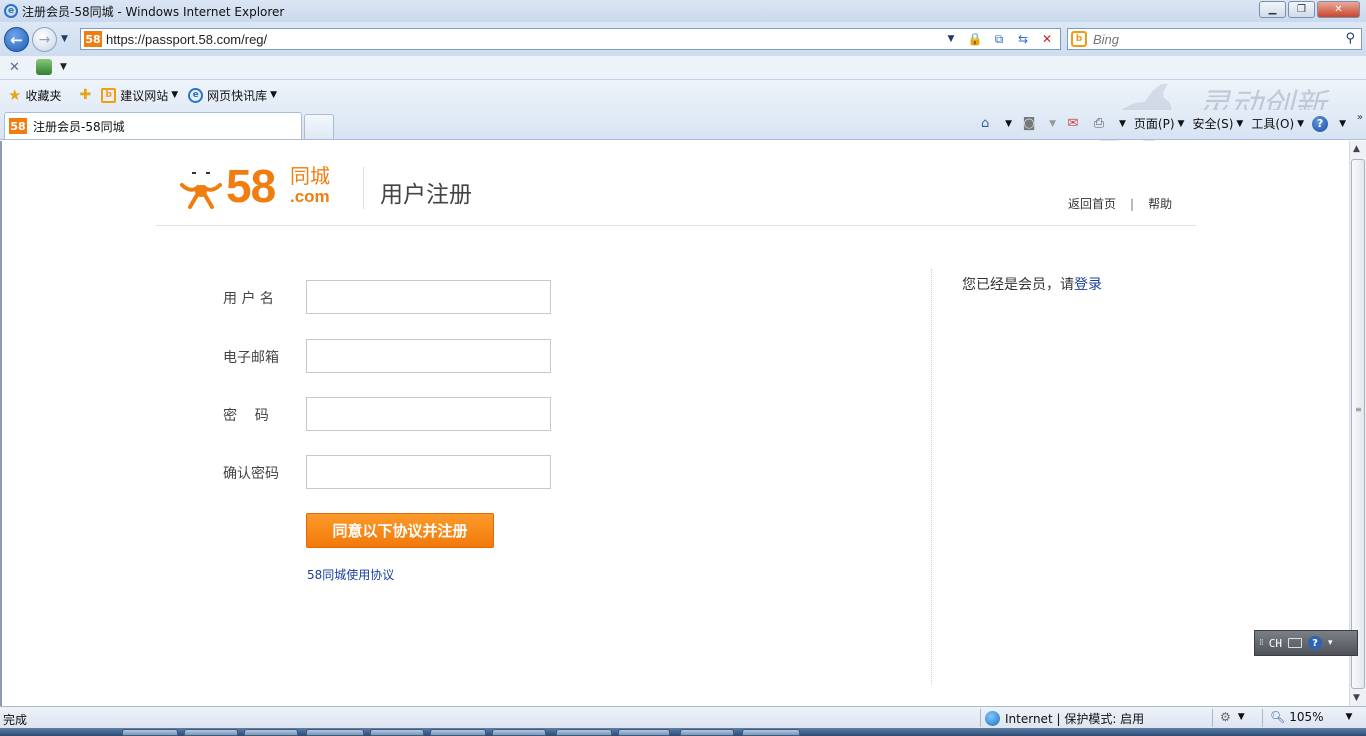 The width and height of the screenshot is (1366, 736). I want to click on recent-pages-dropdown-icon: ▼, so click(64, 39).